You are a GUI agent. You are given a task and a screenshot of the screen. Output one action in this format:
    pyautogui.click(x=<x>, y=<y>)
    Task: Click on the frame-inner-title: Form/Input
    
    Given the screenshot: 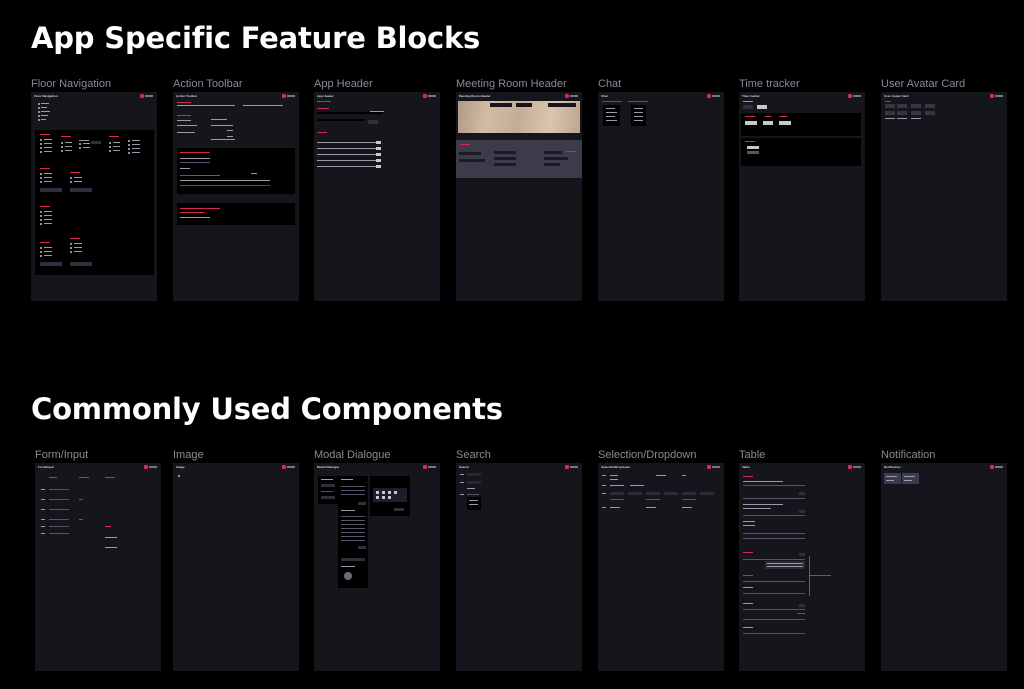 What is the action you would take?
    pyautogui.click(x=46, y=467)
    